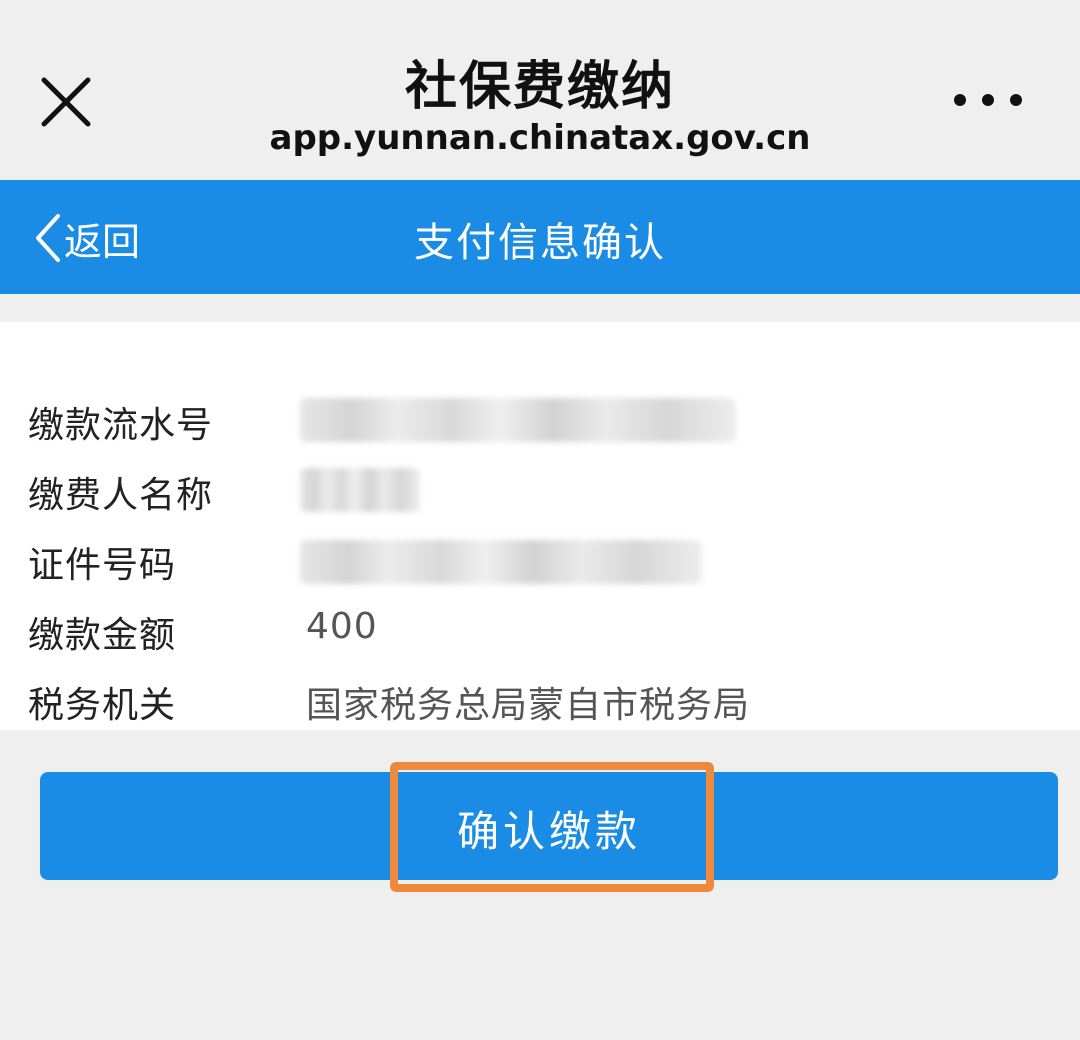 This screenshot has height=1040, width=1080. I want to click on info-row-value: 400, so click(342, 626).